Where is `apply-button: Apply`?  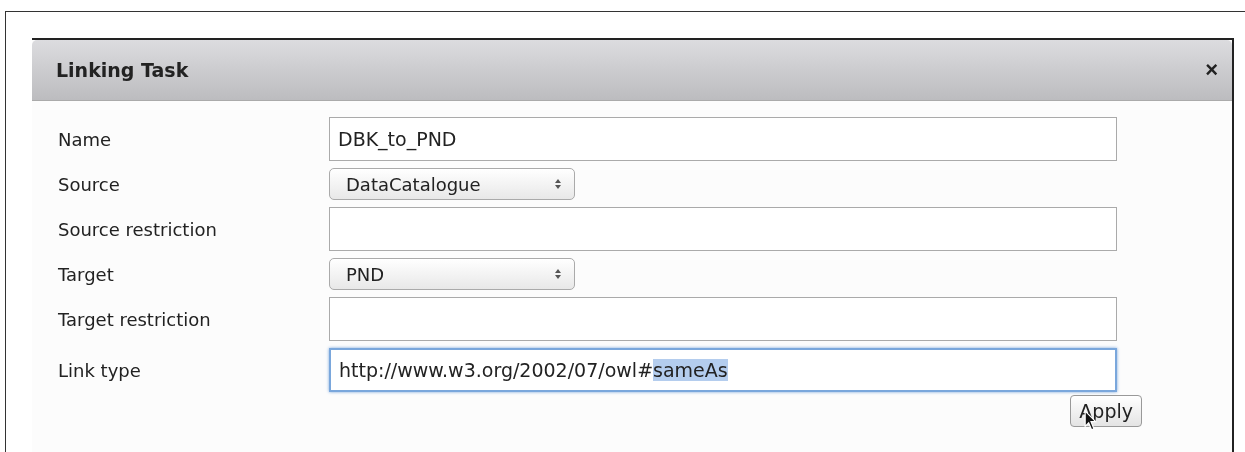
apply-button: Apply is located at coordinates (1106, 411).